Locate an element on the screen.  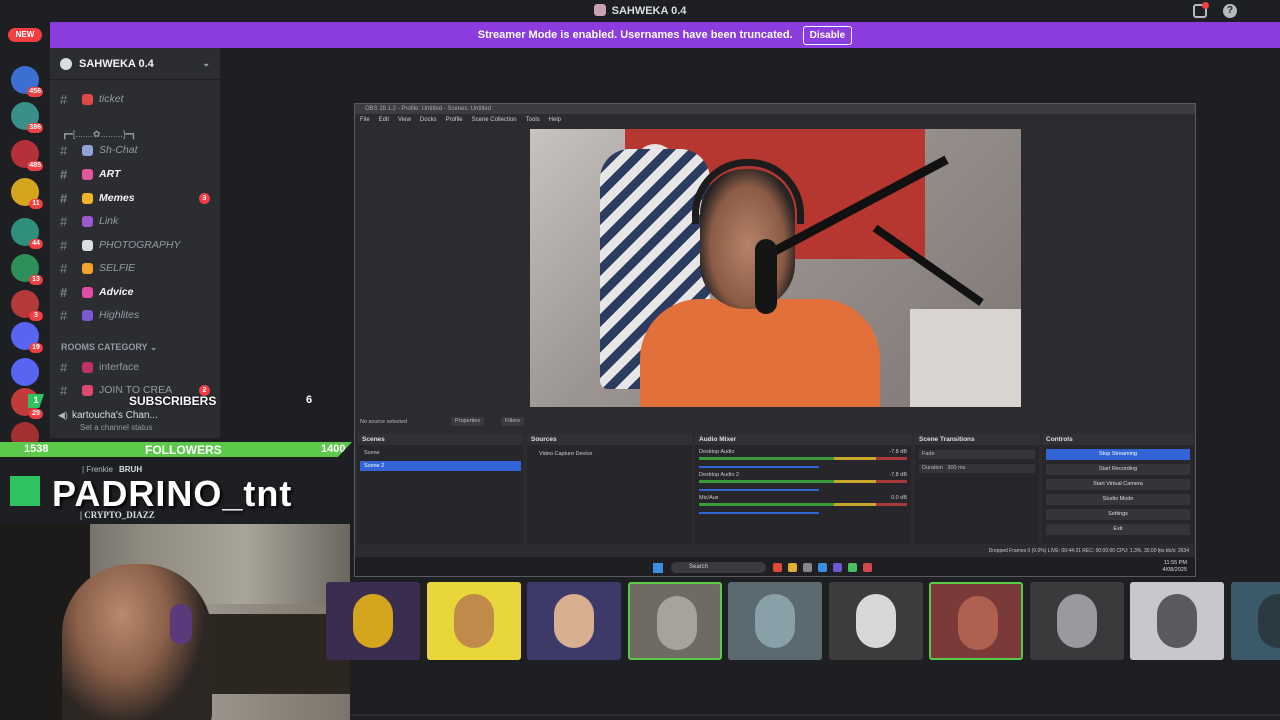
server-name: SAHWEKA 0.4 is located at coordinates (116, 63).